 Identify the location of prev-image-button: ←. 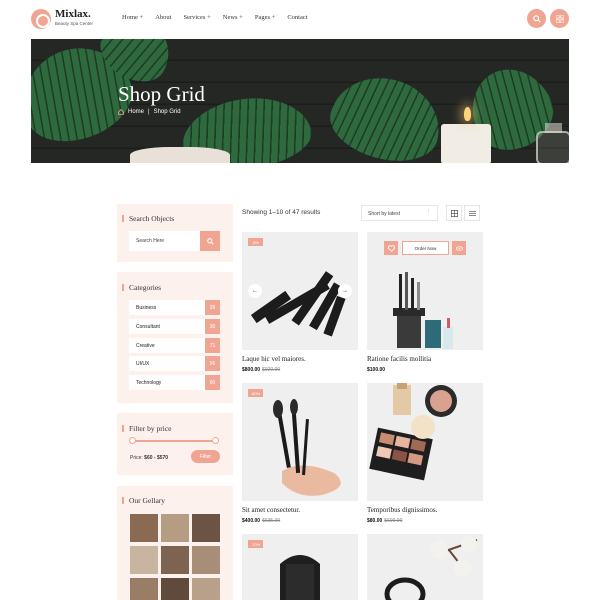
(255, 291).